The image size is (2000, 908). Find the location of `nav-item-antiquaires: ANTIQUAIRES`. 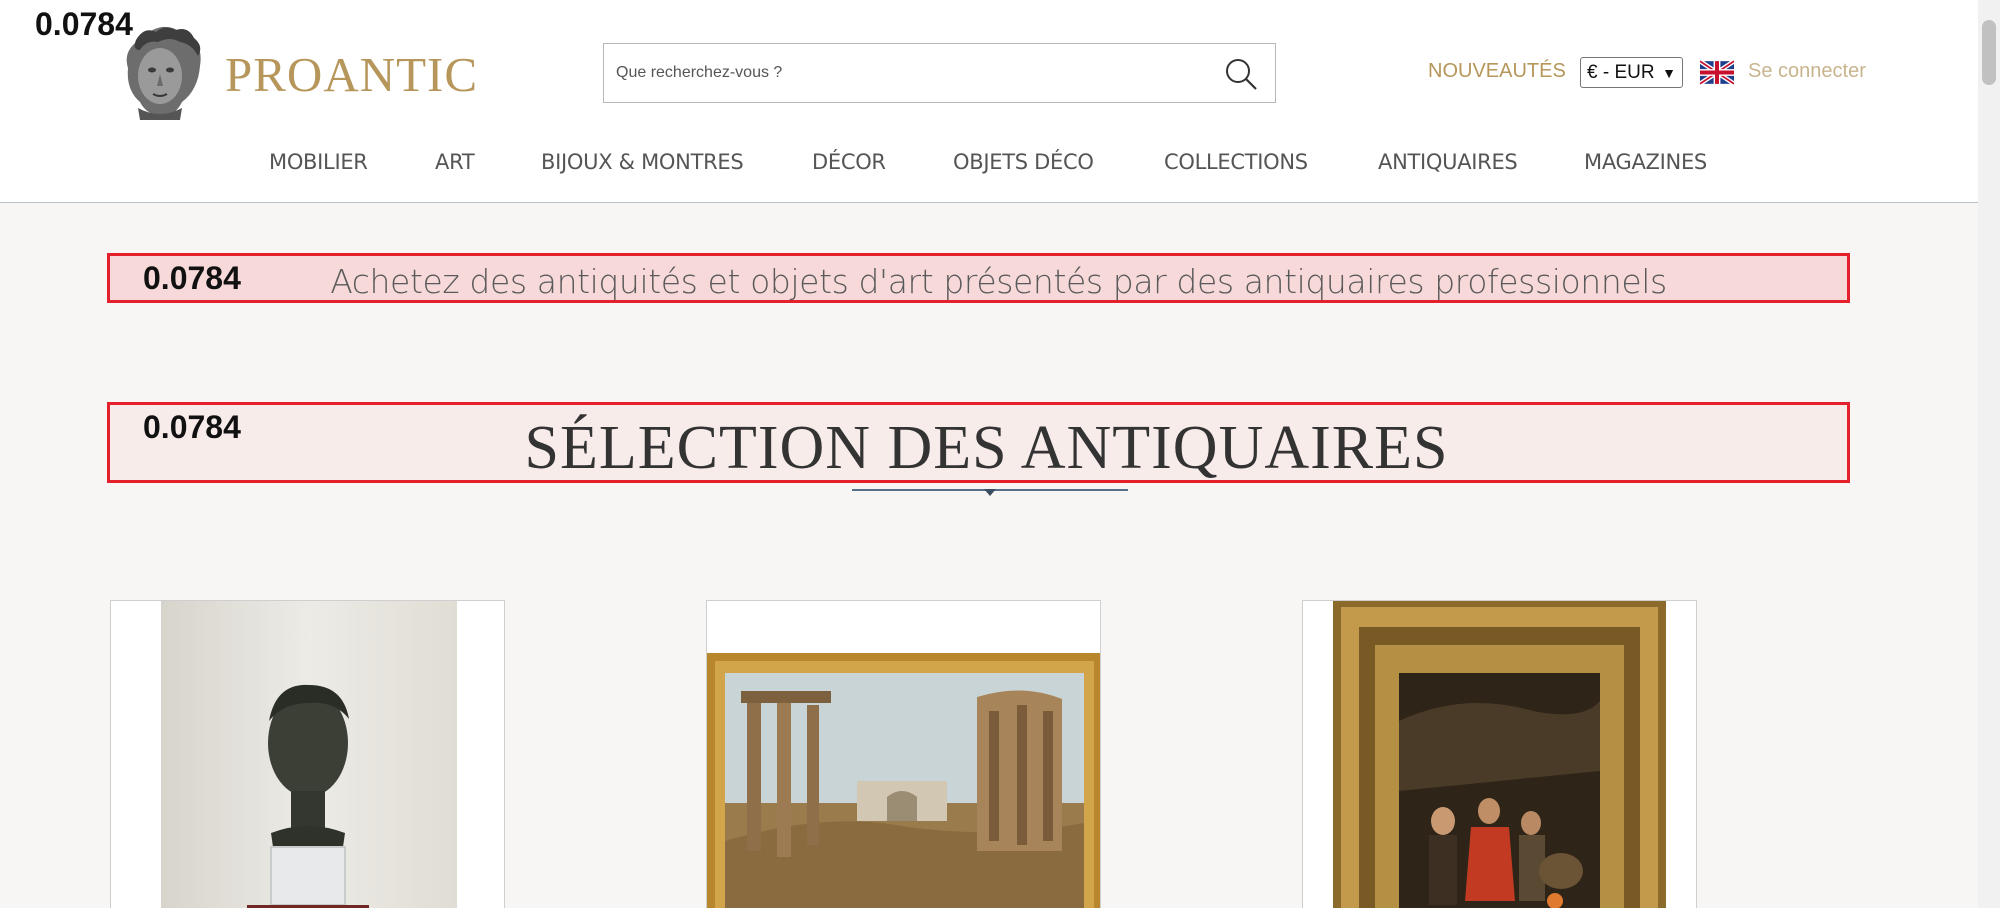

nav-item-antiquaires: ANTIQUAIRES is located at coordinates (1448, 162).